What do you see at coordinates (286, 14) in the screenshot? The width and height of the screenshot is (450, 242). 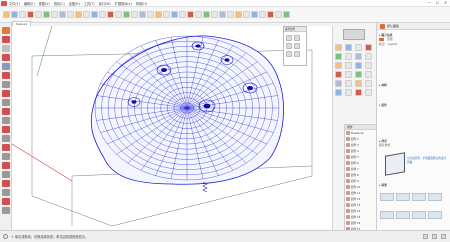 I see `intersect-icon` at bounding box center [286, 14].